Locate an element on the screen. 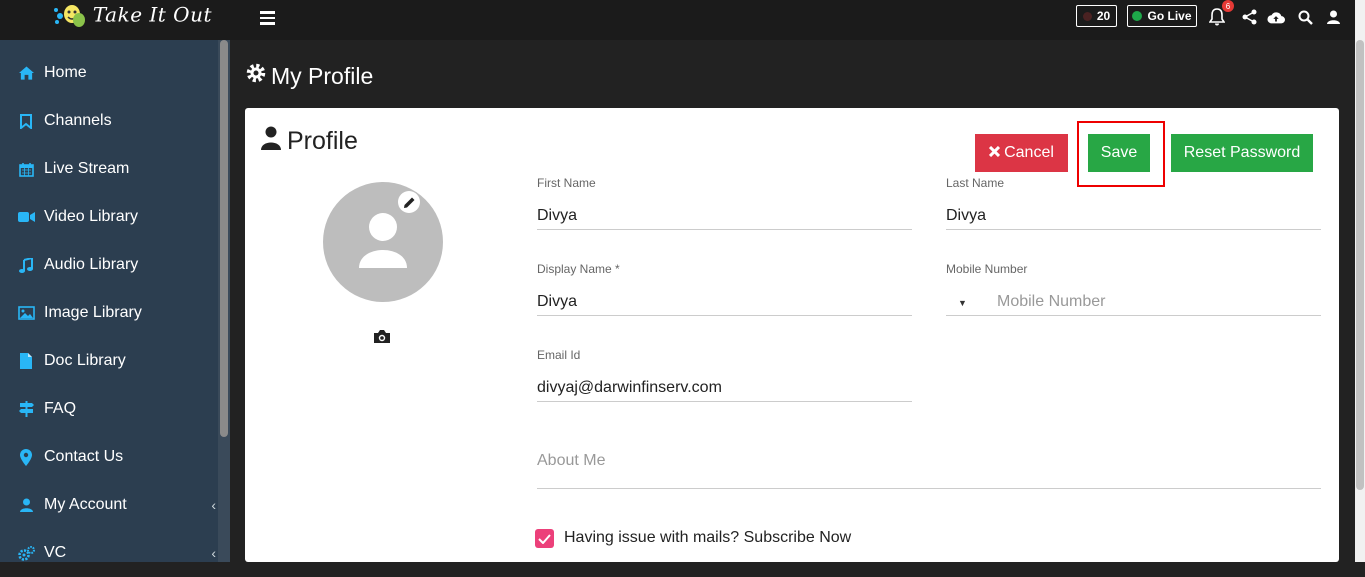  sidebar-item-image-library: Image Library is located at coordinates (108, 313).